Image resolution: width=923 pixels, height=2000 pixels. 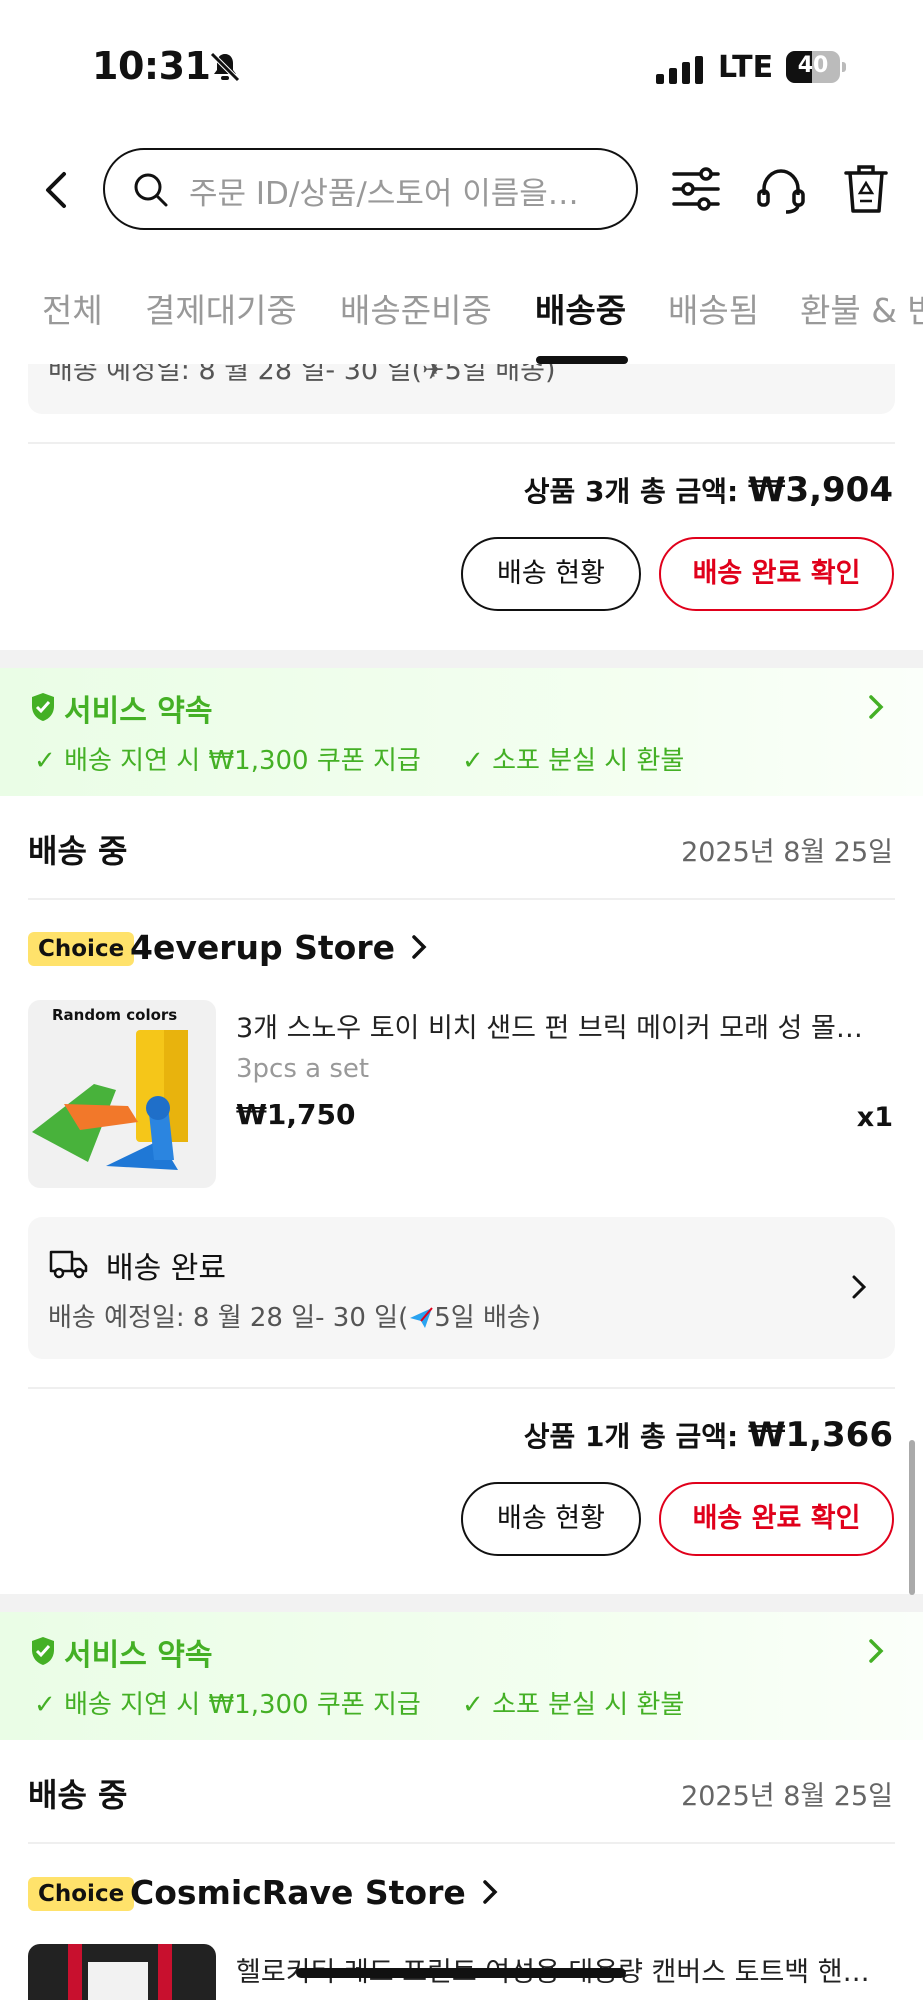 I want to click on order-total: 상품 1개 총 금액: ₩1,366, so click(x=708, y=1435).